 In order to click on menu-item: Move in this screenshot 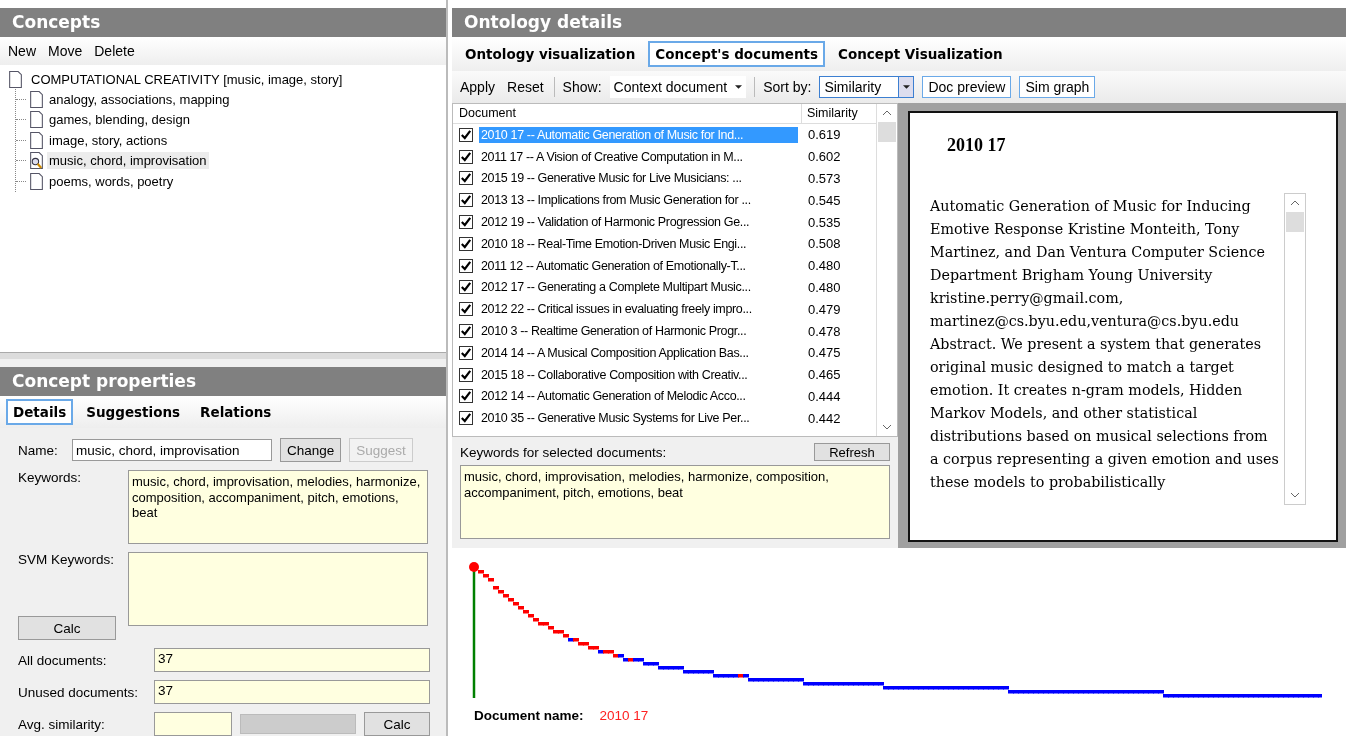, I will do `click(65, 51)`.